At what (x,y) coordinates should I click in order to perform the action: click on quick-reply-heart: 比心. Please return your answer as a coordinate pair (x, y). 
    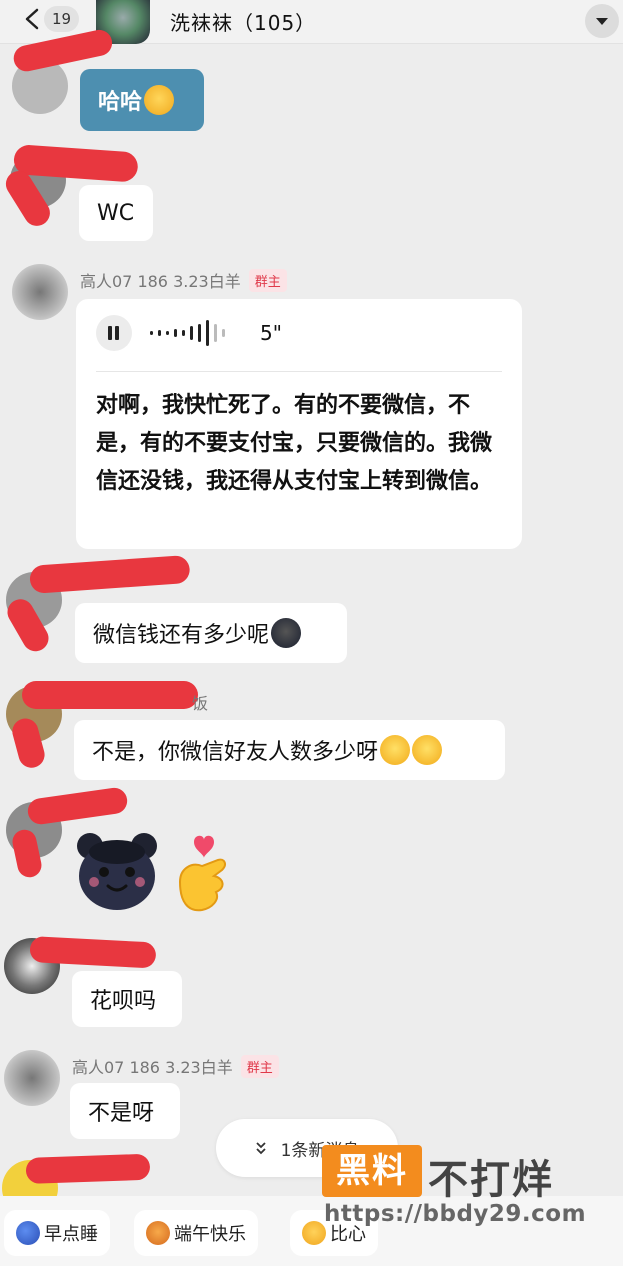
    Looking at the image, I should click on (334, 1233).